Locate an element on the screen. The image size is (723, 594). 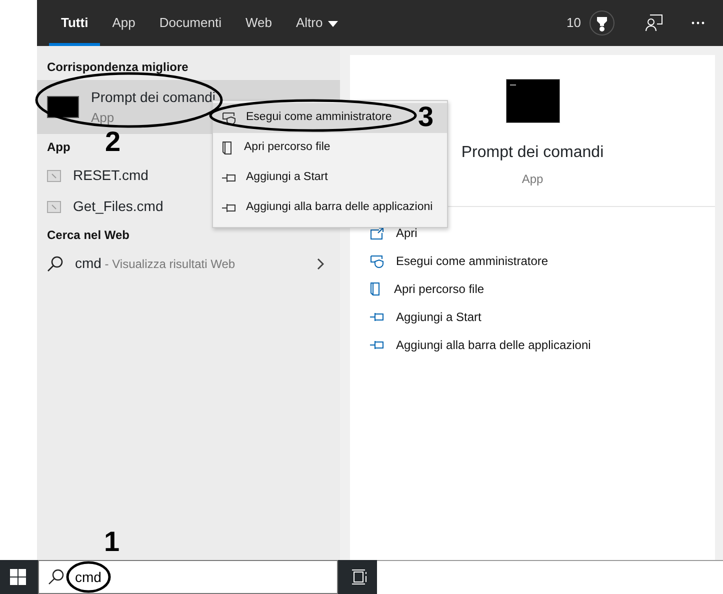
points-count: 10 is located at coordinates (573, 23).